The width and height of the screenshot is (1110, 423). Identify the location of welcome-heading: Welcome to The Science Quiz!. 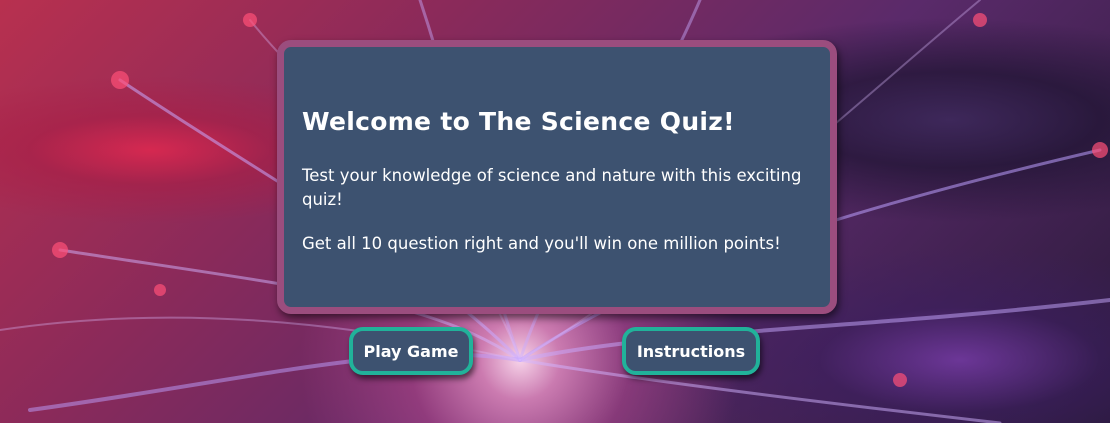
(518, 121).